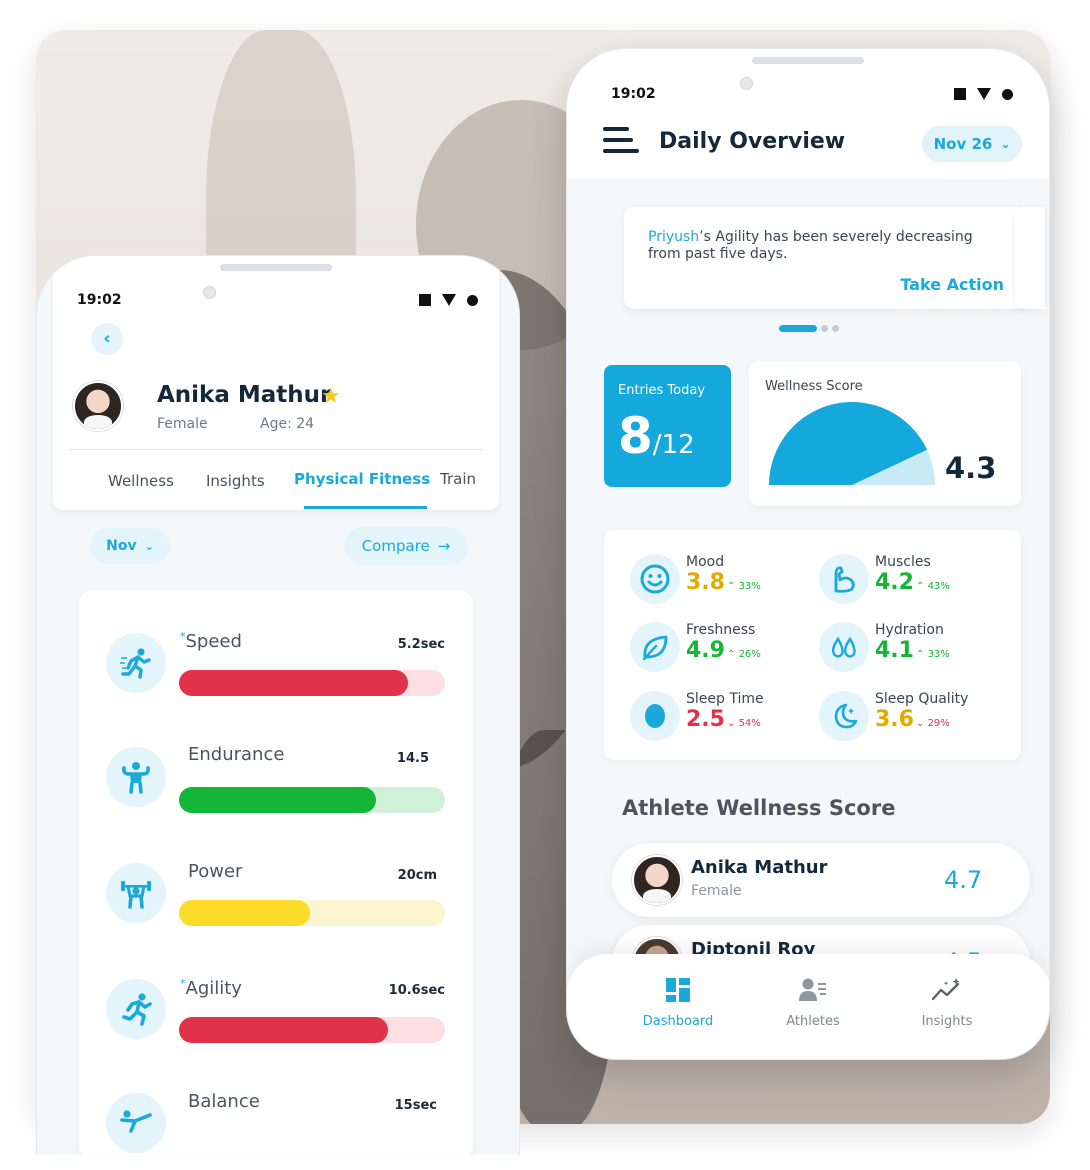  I want to click on weightlifting-icon, so click(136, 893).